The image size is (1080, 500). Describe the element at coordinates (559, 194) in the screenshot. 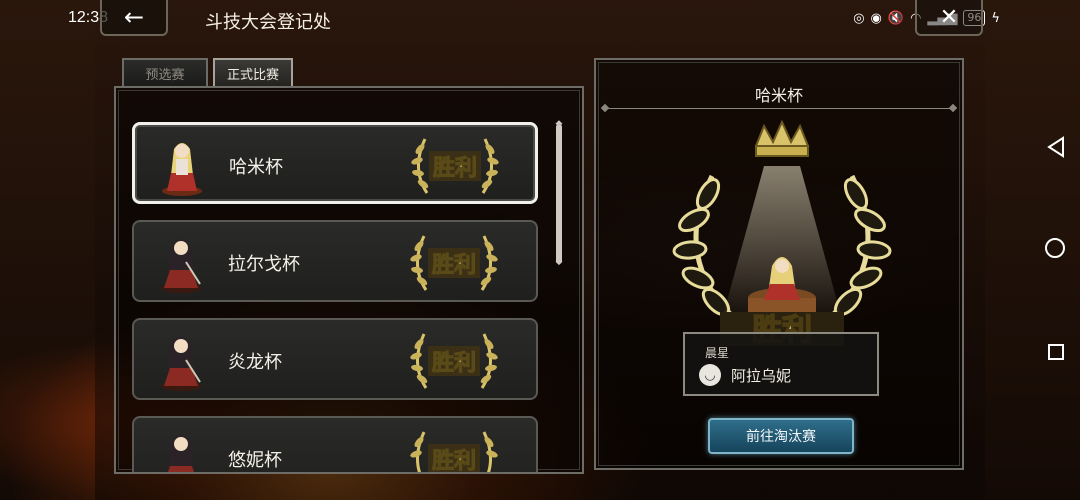

I see `scrollbar-thumb` at that location.